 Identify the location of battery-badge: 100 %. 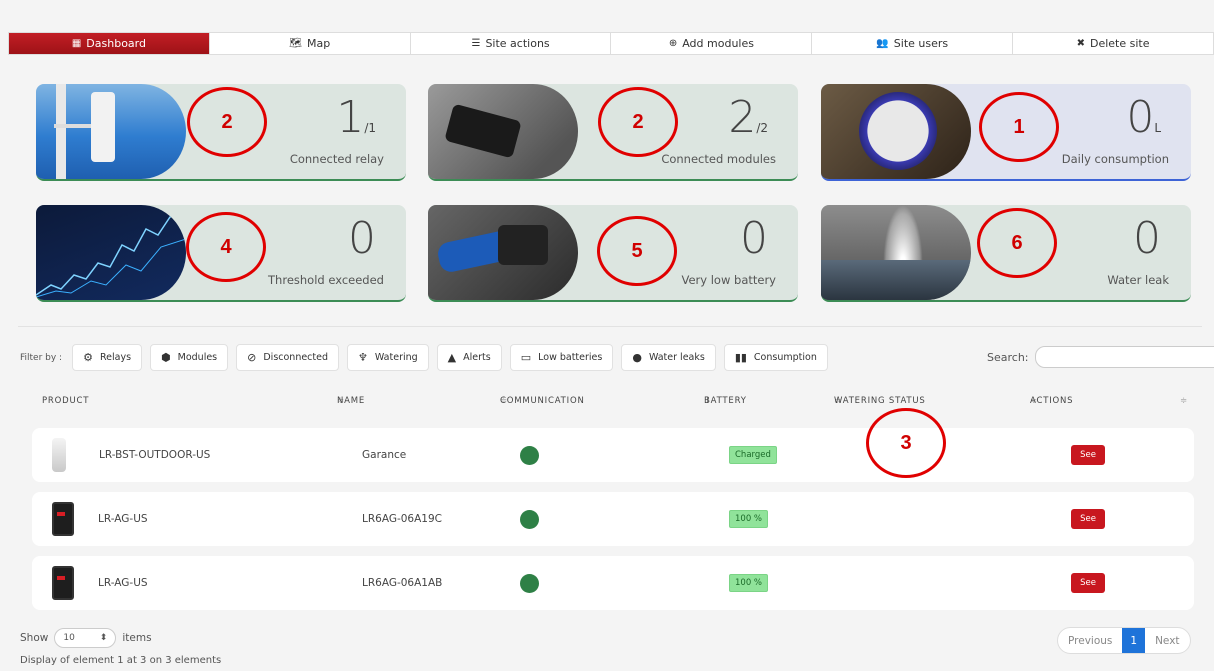
(749, 519).